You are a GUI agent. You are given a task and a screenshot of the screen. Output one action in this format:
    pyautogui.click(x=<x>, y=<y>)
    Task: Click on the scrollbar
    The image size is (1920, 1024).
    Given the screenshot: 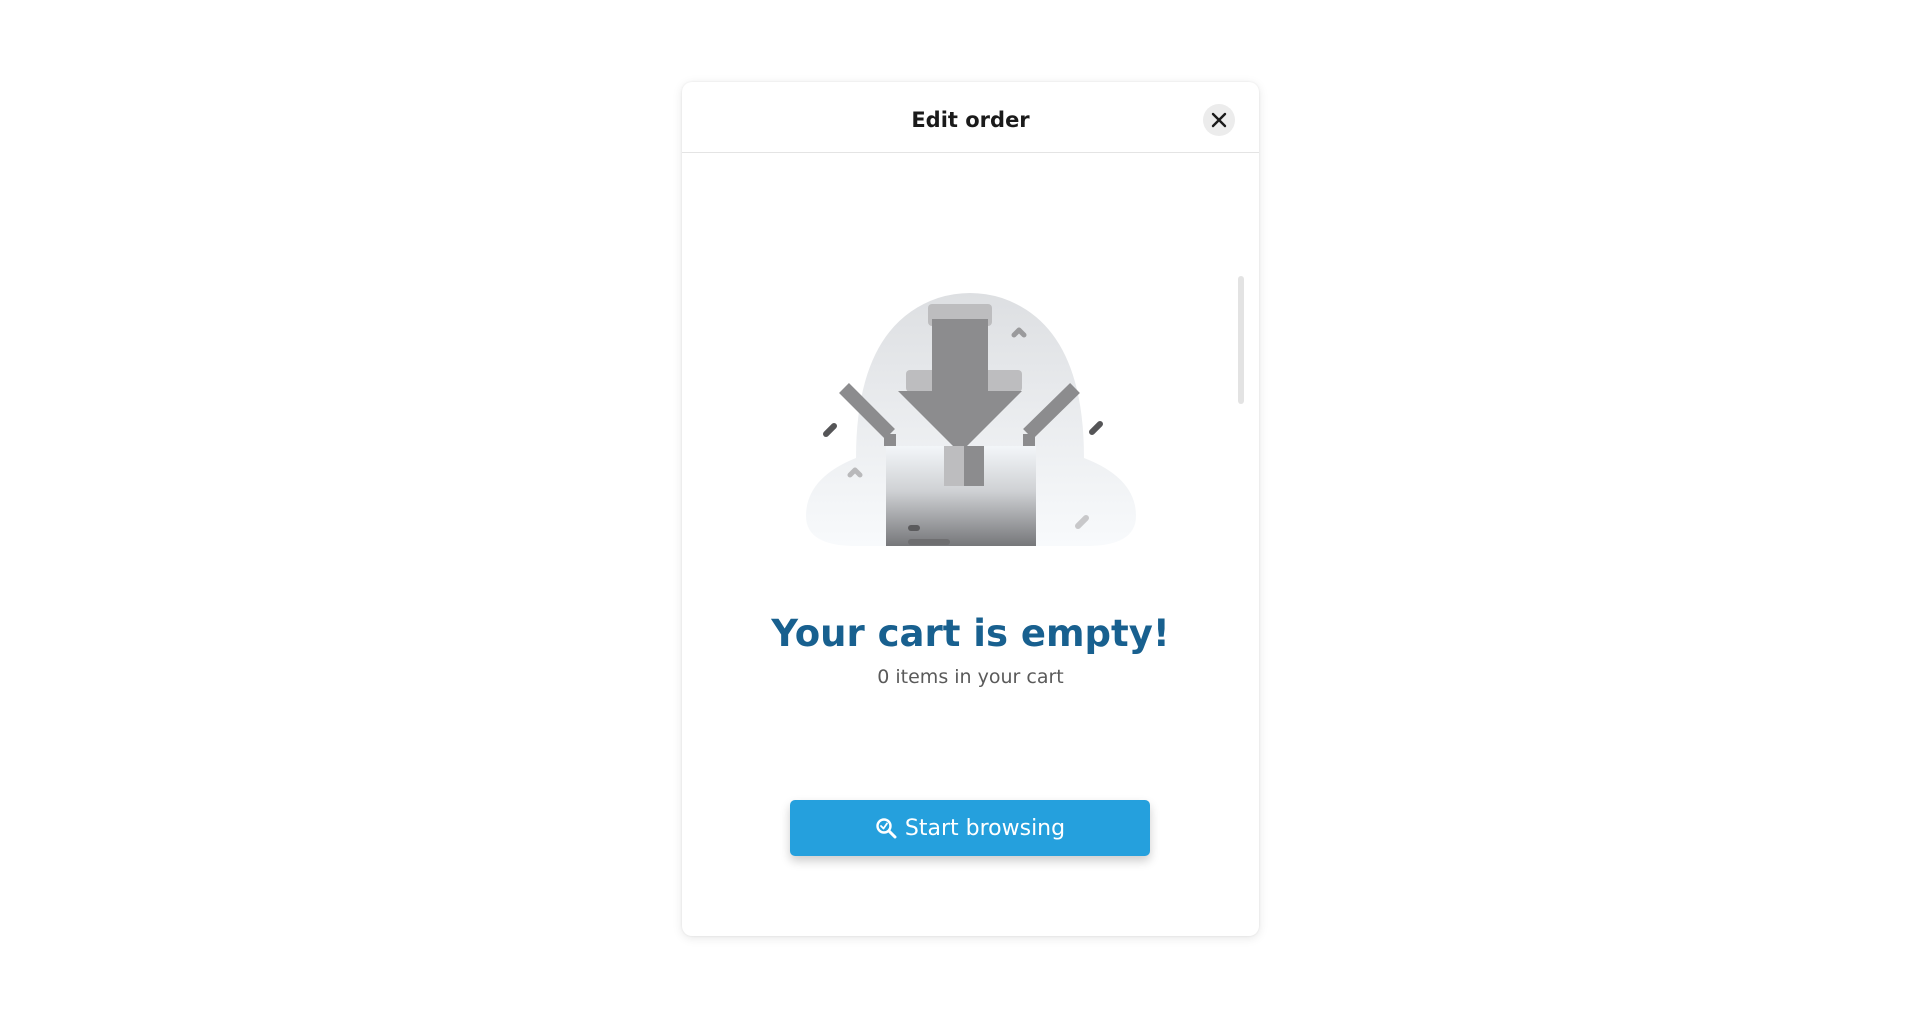 What is the action you would take?
    pyautogui.click(x=1241, y=340)
    